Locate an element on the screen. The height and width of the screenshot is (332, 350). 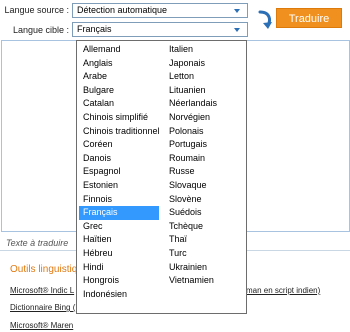
language-option: Indonésien is located at coordinates (119, 295).